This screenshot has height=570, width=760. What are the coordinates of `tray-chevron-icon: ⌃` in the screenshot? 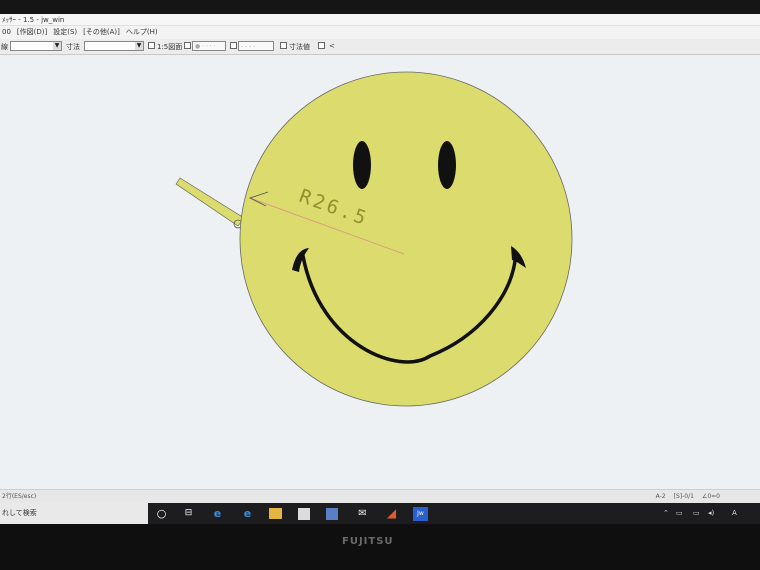 It's located at (666, 513).